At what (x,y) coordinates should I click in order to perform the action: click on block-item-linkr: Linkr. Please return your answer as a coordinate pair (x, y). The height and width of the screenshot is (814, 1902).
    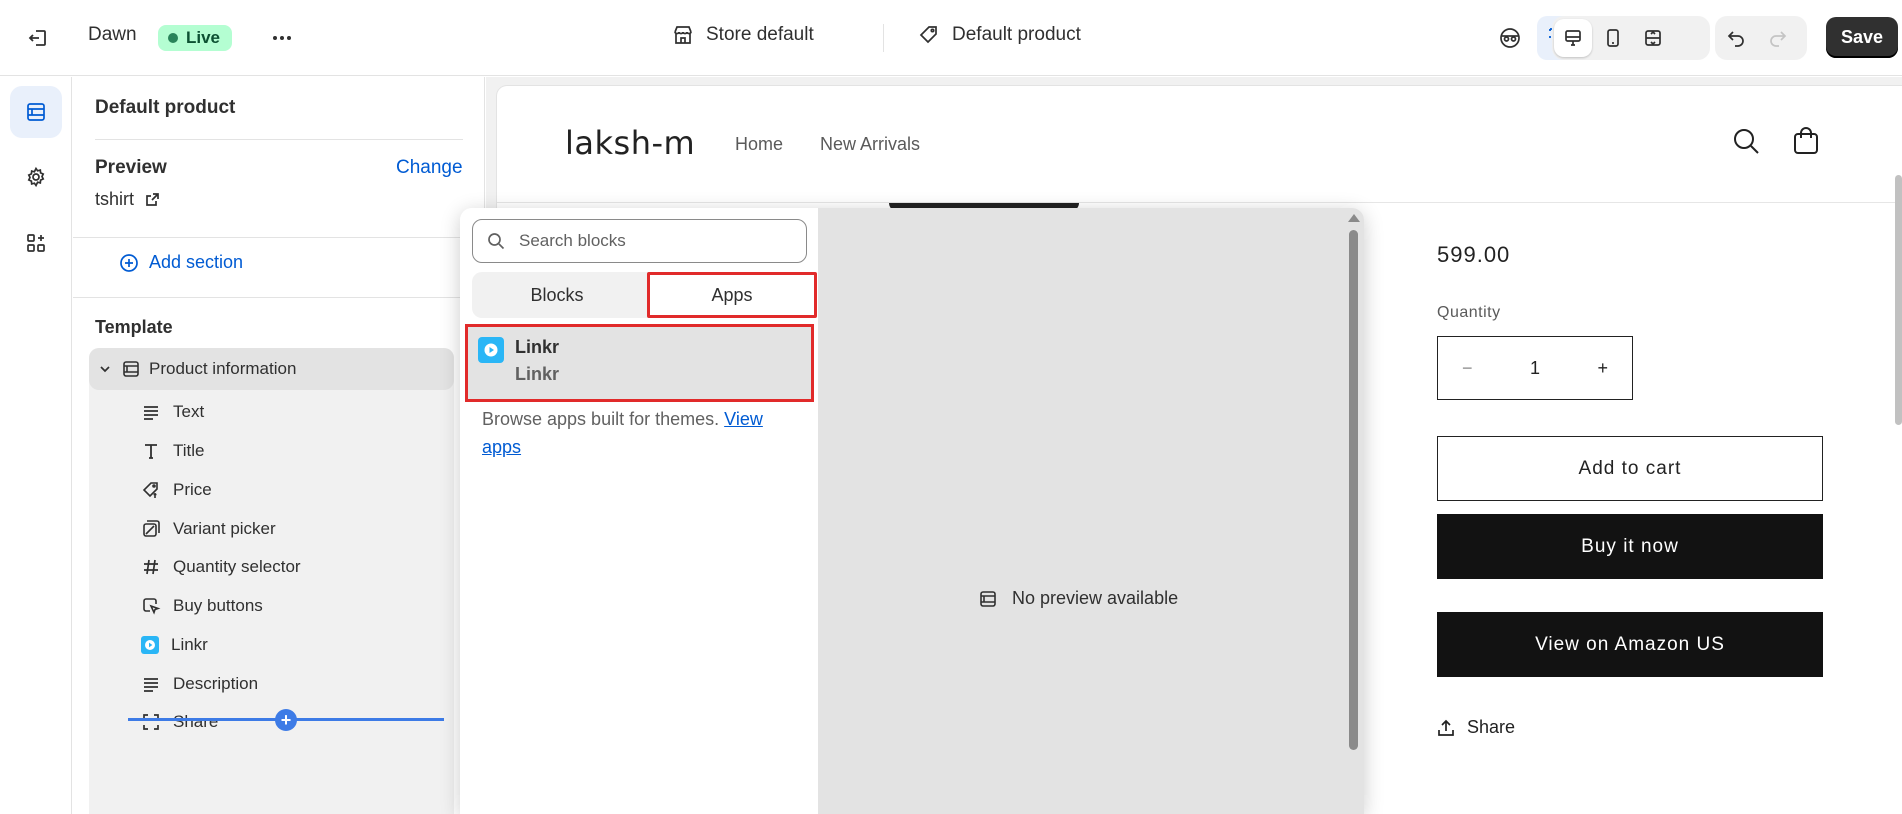
    Looking at the image, I should click on (174, 645).